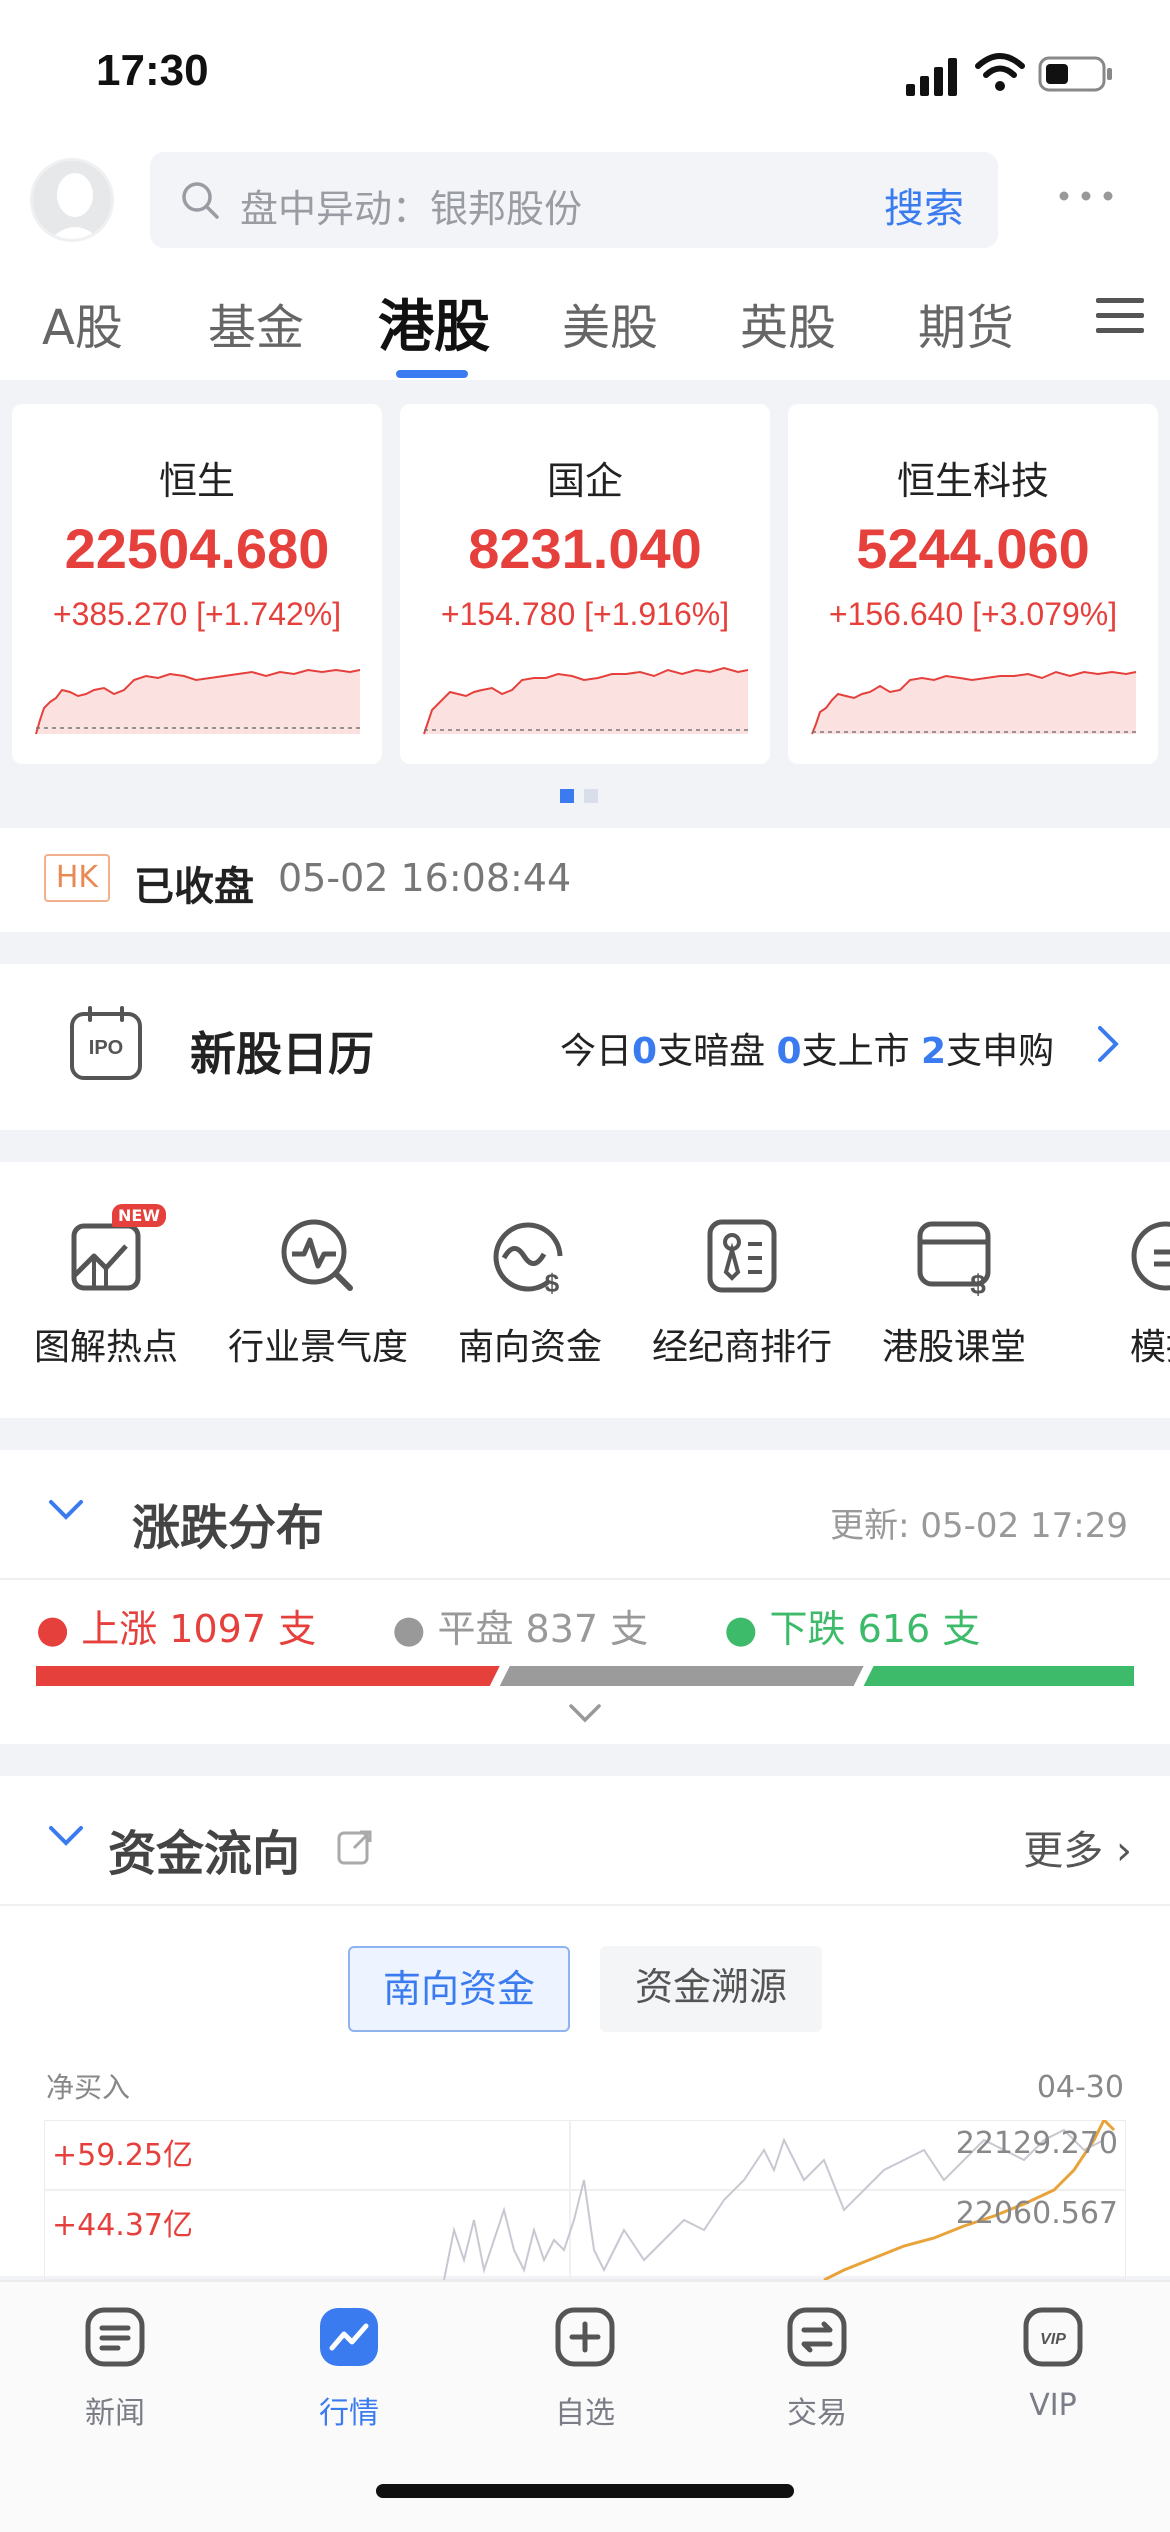 The height and width of the screenshot is (2532, 1170). I want to click on update-time: 更新: 05-02 17:29, so click(979, 1526).